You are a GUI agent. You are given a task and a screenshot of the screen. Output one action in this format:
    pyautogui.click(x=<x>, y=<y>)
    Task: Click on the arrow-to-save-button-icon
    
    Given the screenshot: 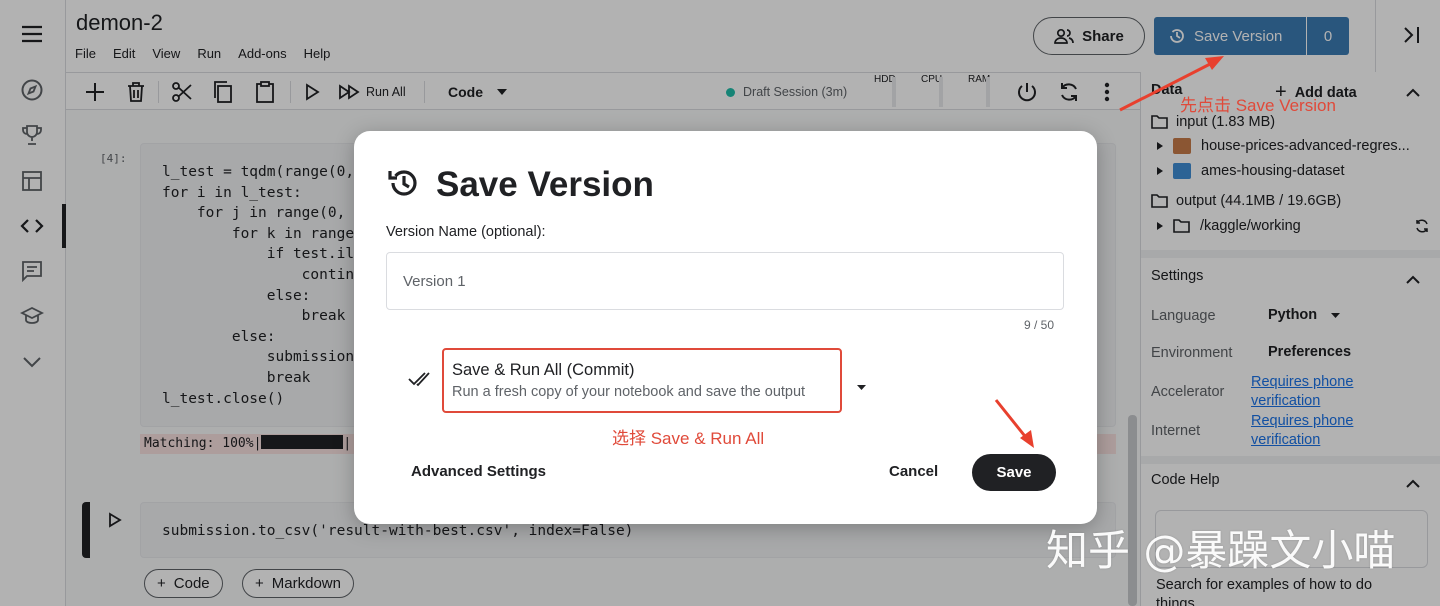 What is the action you would take?
    pyautogui.click(x=1014, y=423)
    